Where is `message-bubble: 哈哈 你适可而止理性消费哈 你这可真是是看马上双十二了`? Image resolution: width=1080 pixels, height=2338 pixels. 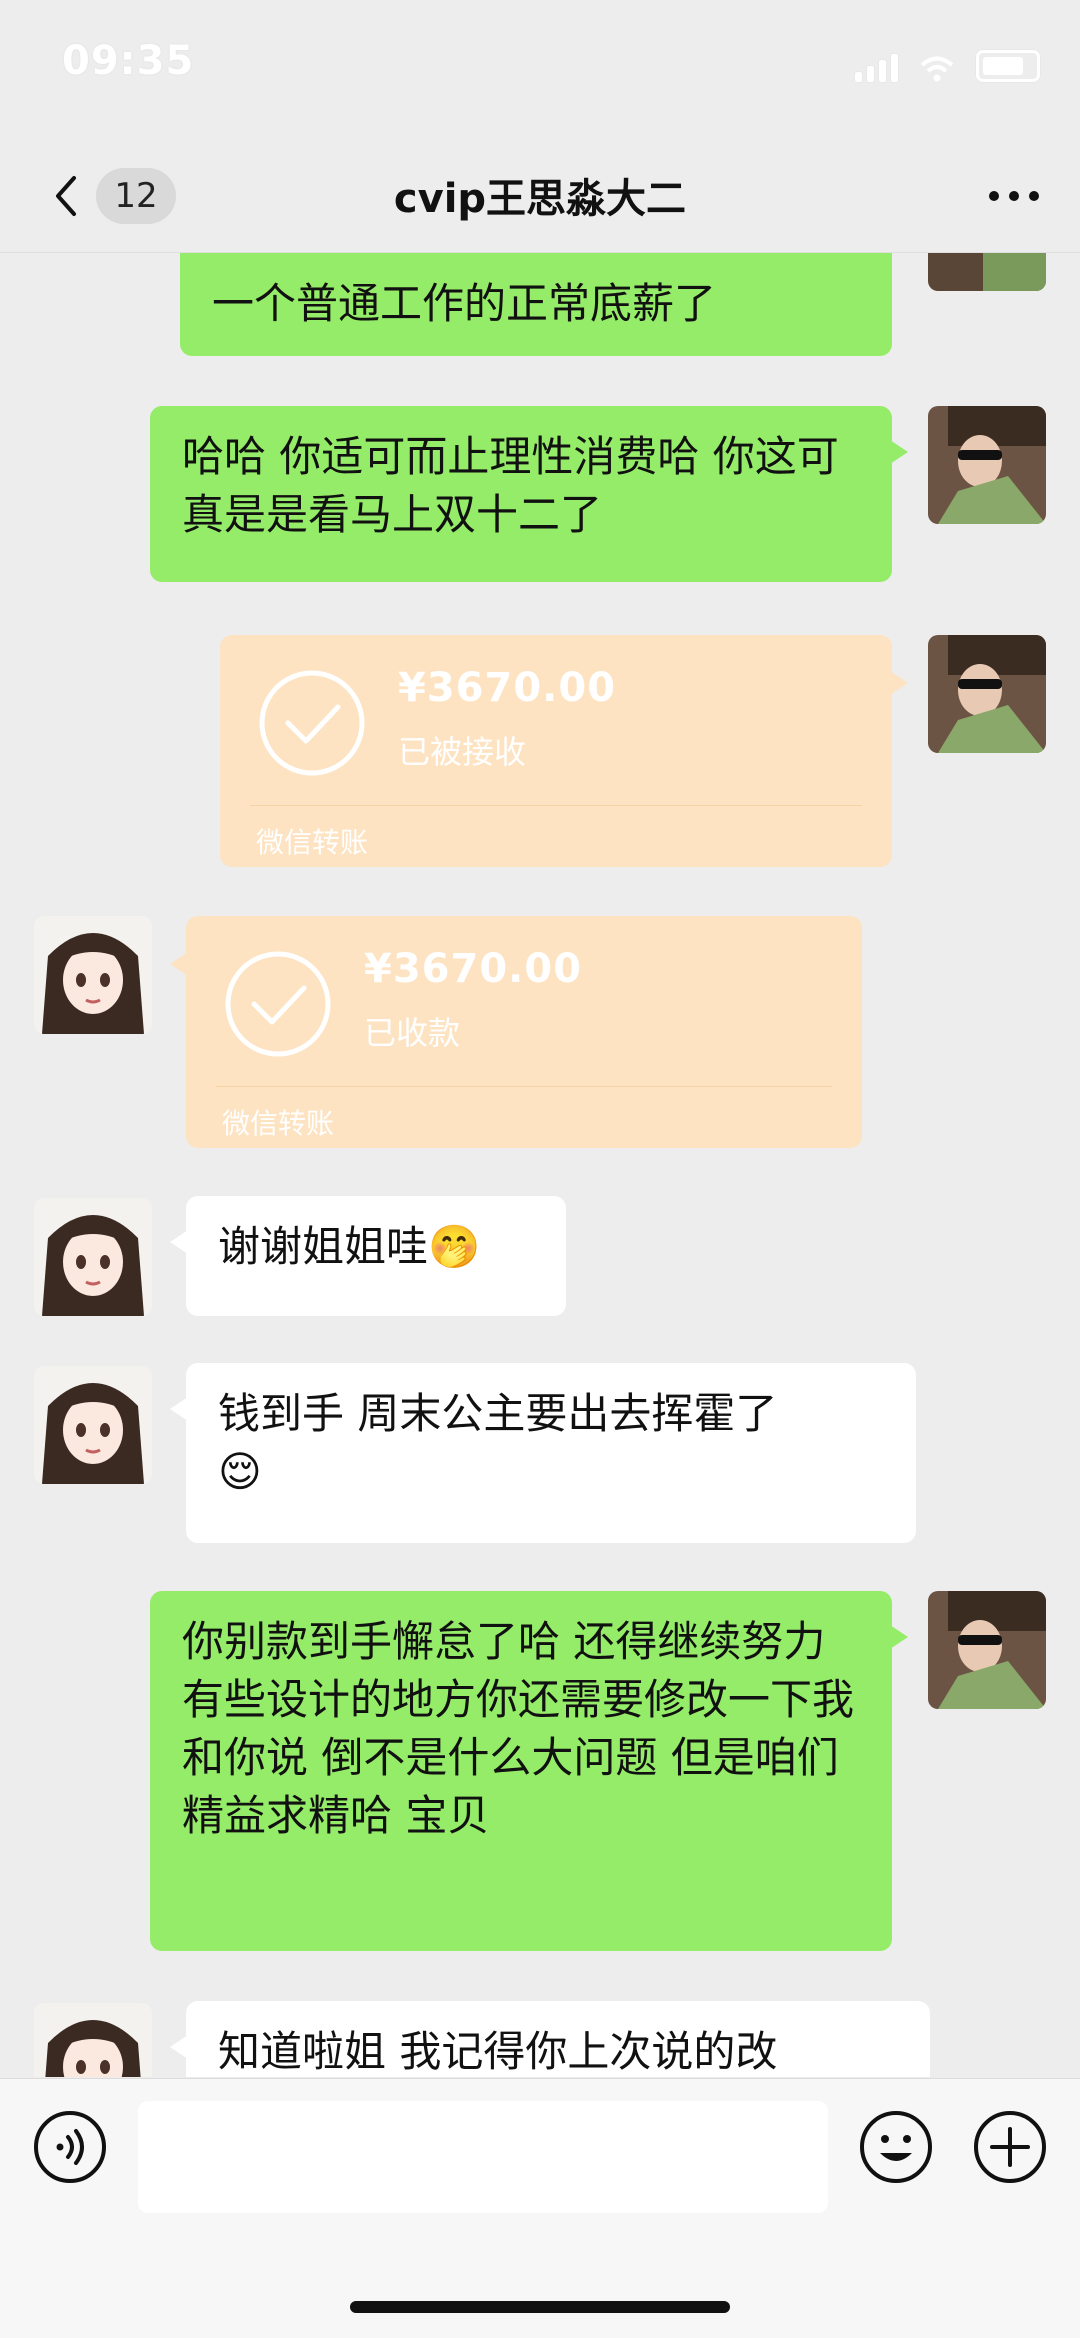 message-bubble: 哈哈 你适可而止理性消费哈 你这可真是是看马上双十二了 is located at coordinates (529, 494).